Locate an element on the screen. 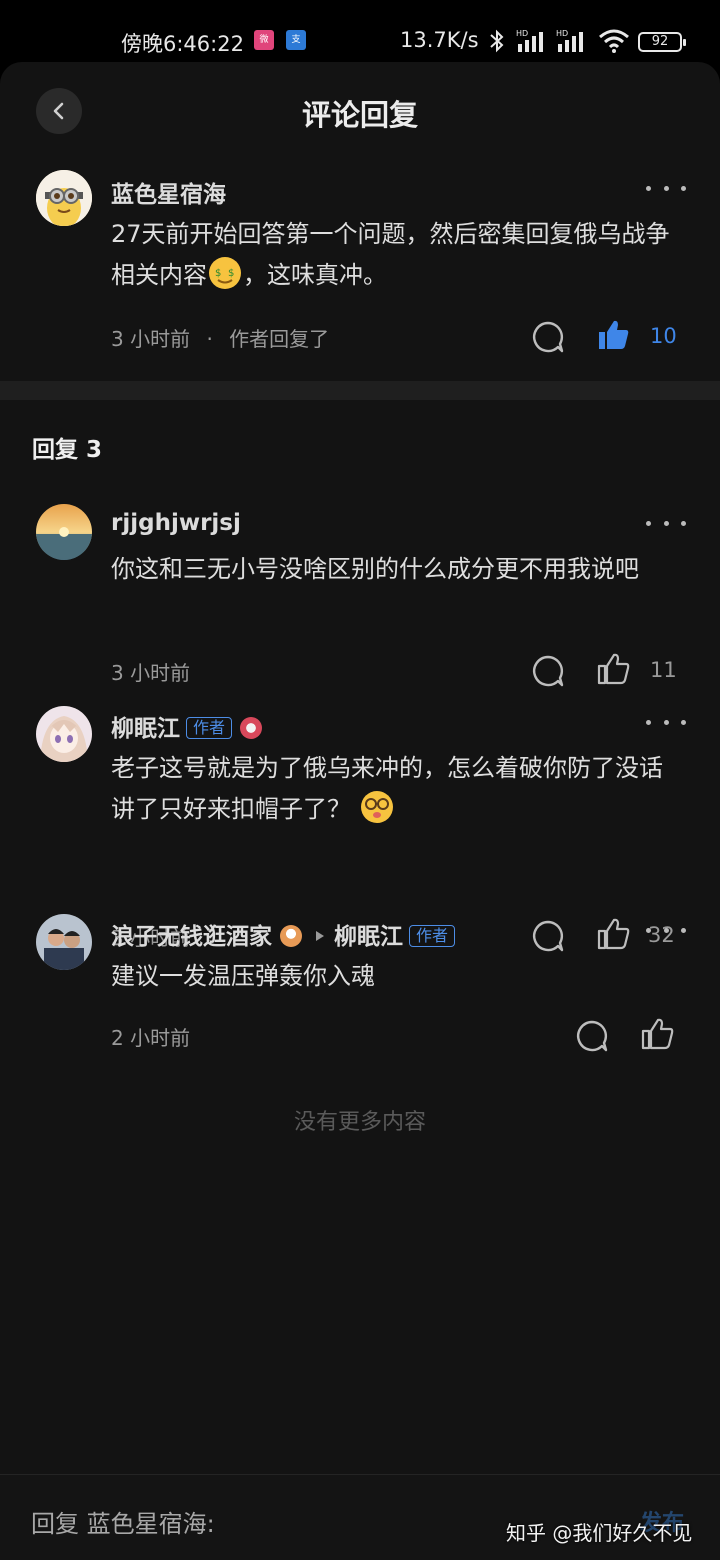 The height and width of the screenshot is (1560, 720). reply-username-row: 柳眠江 作者 is located at coordinates (187, 726).